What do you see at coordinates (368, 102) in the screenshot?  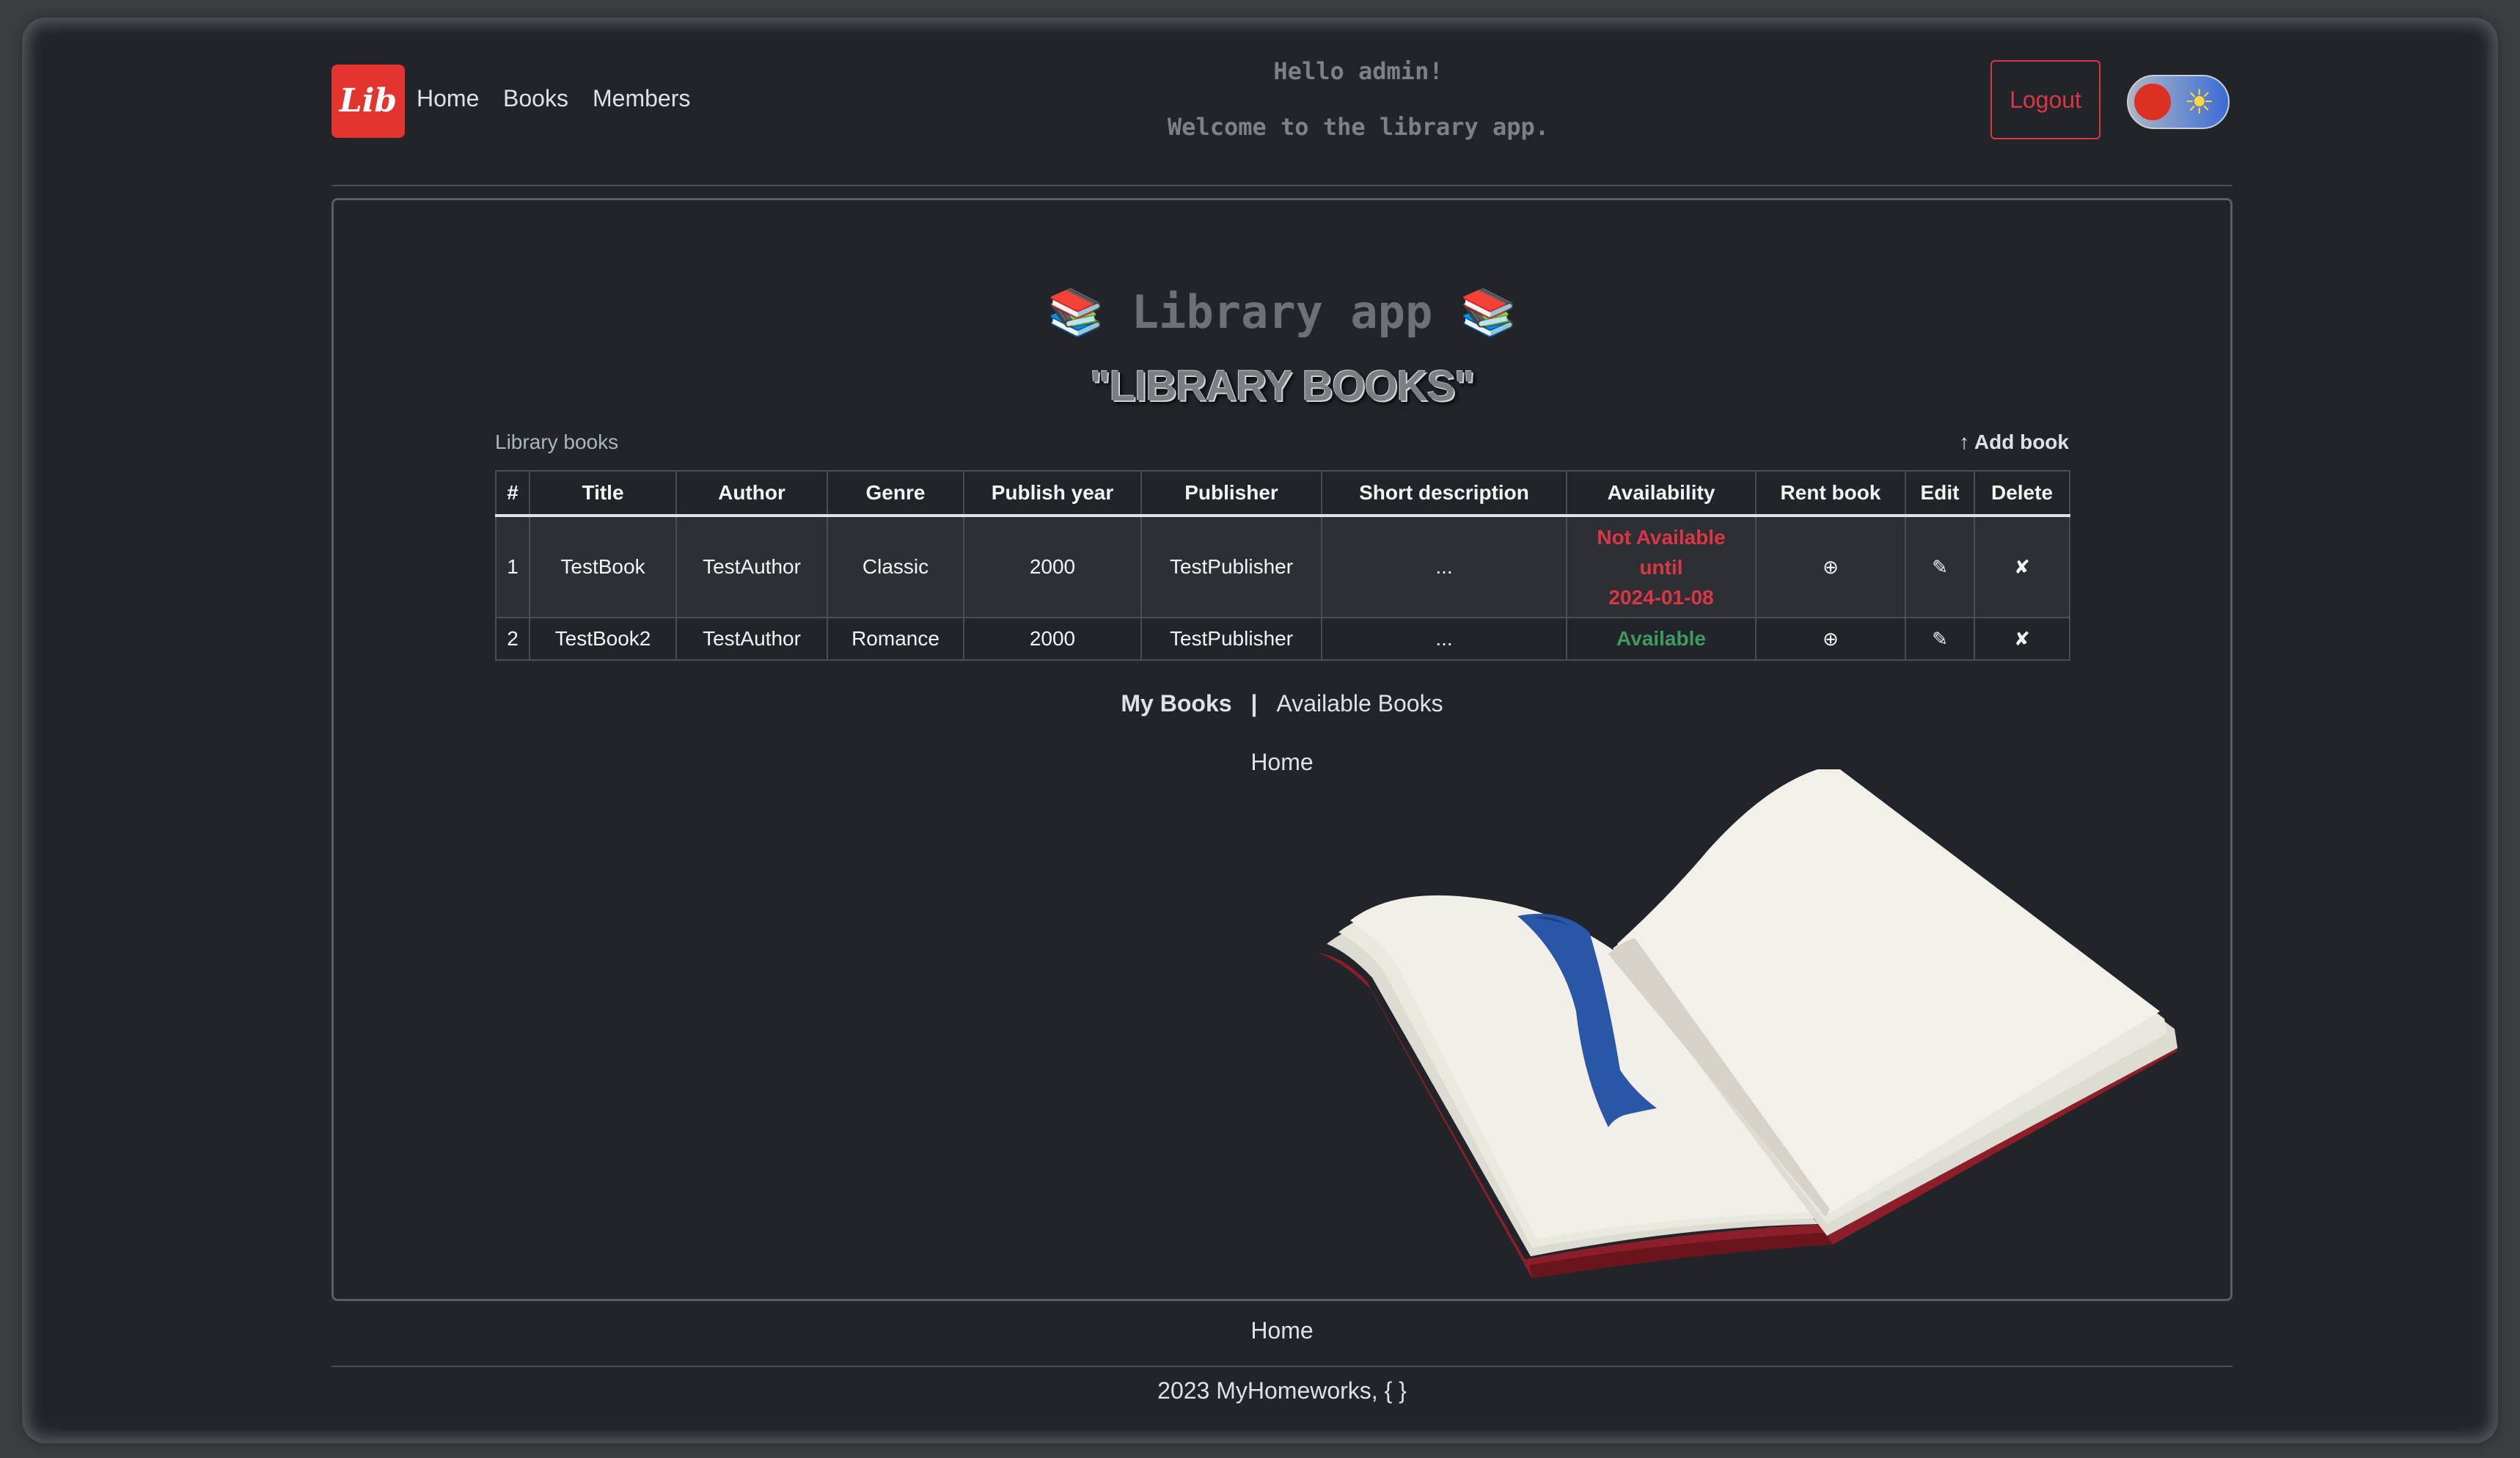 I see `logo: Lib` at bounding box center [368, 102].